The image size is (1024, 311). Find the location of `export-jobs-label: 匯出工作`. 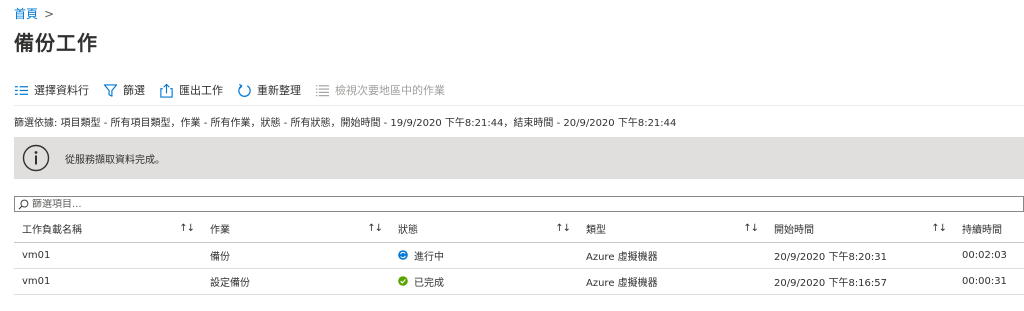

export-jobs-label: 匯出工作 is located at coordinates (201, 90).